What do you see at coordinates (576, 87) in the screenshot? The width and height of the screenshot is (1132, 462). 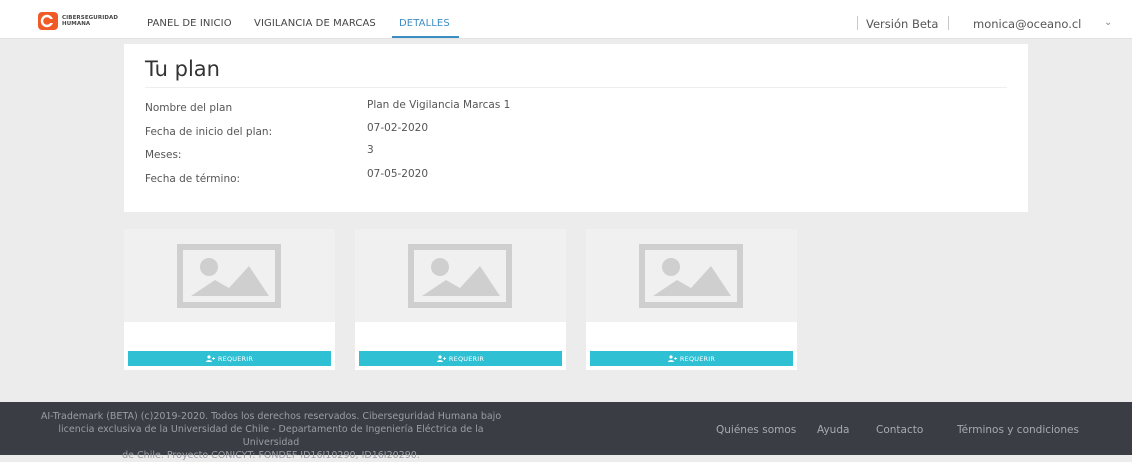 I see `title-divider` at bounding box center [576, 87].